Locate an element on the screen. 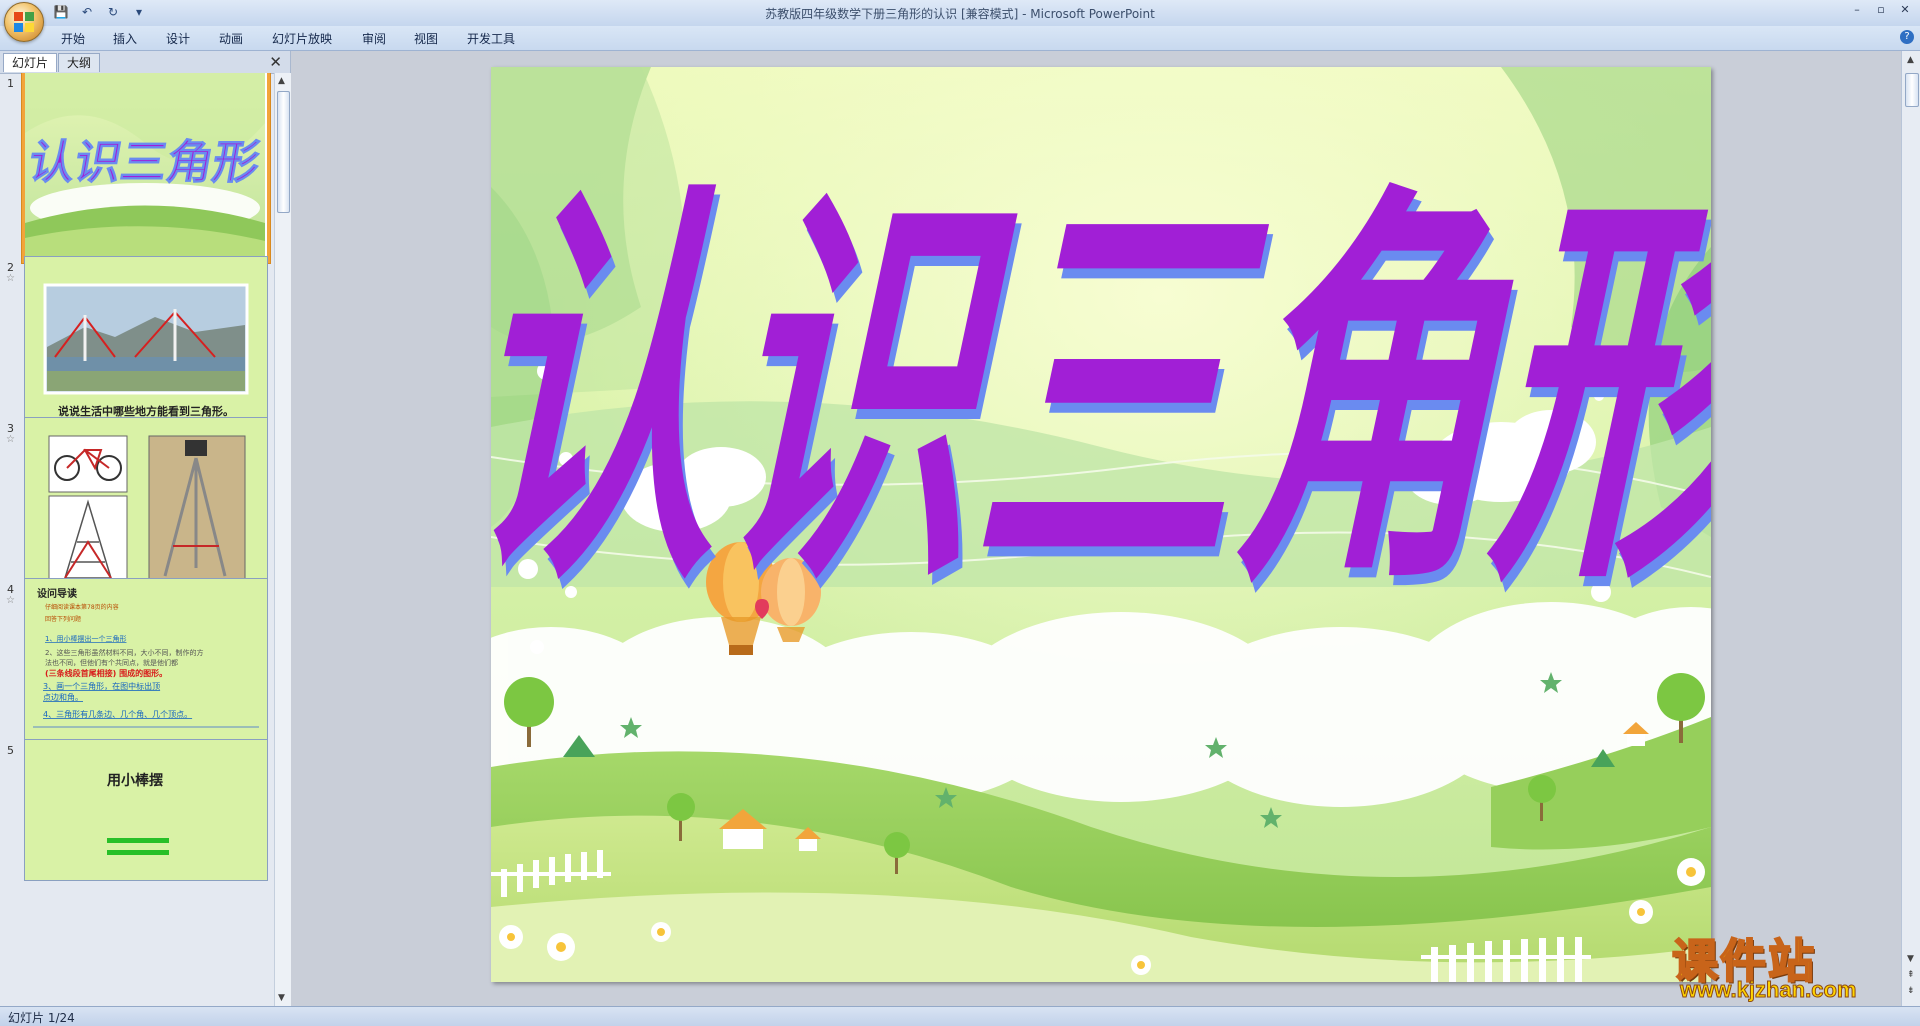  slide-1-thumb-title: 认识三角形 is located at coordinates (144, 162).